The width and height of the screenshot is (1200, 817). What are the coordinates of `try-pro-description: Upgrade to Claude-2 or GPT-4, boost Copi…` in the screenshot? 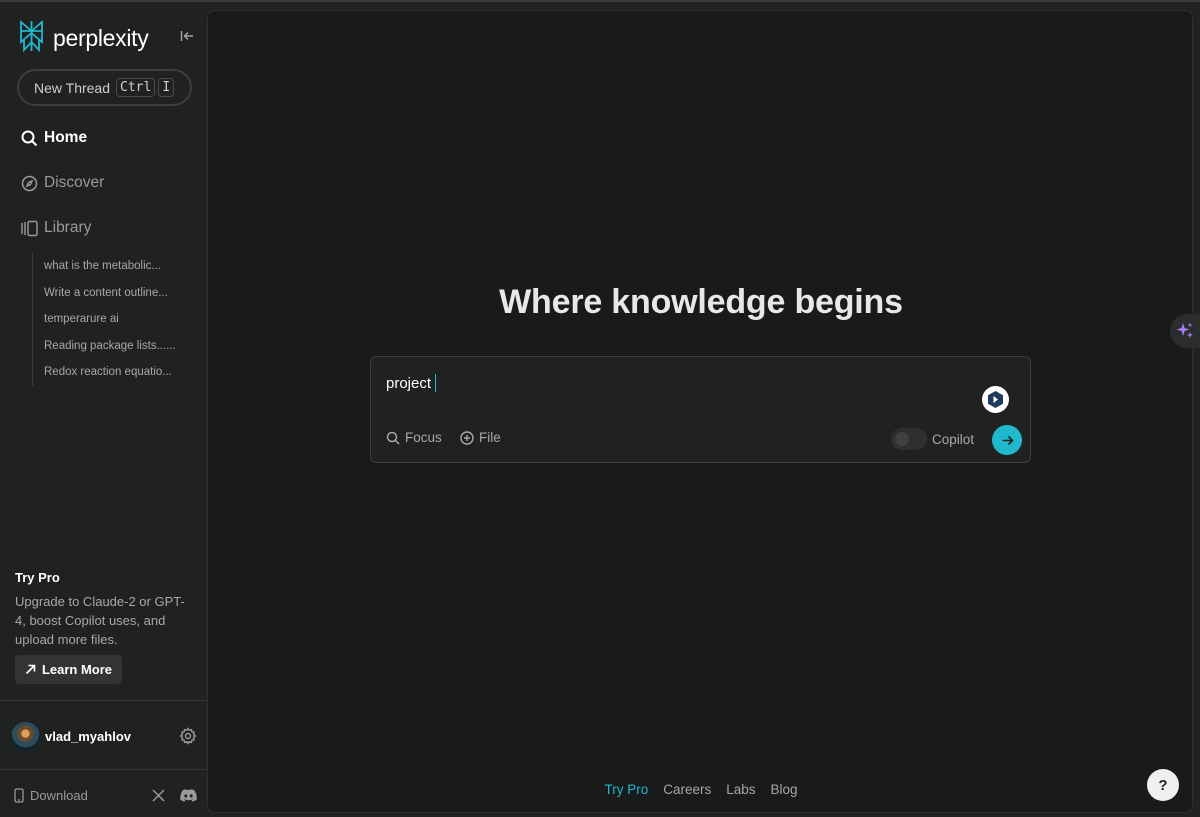 It's located at (100, 620).